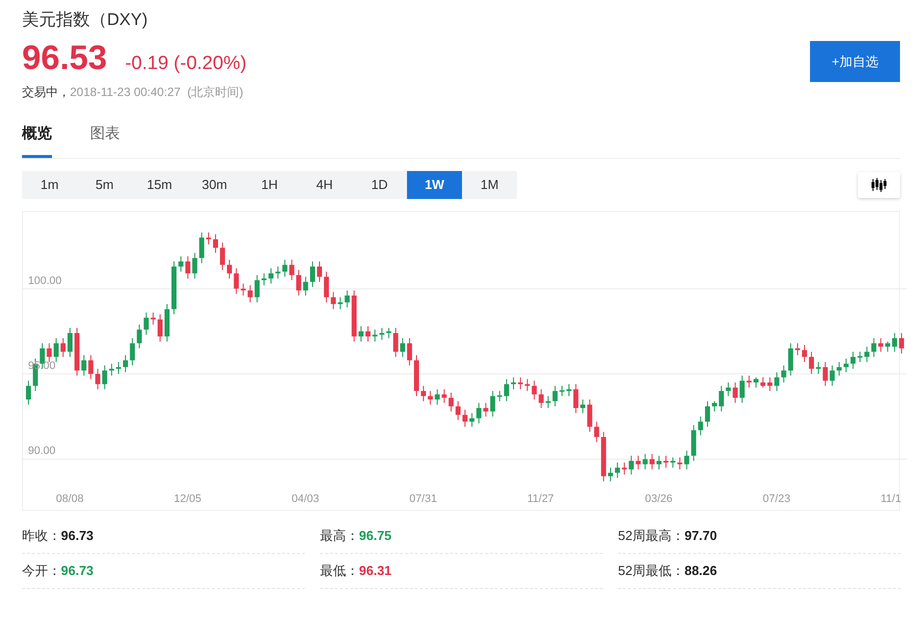 The width and height of the screenshot is (922, 618). What do you see at coordinates (651, 536) in the screenshot?
I see `stat-label: 52周最高：` at bounding box center [651, 536].